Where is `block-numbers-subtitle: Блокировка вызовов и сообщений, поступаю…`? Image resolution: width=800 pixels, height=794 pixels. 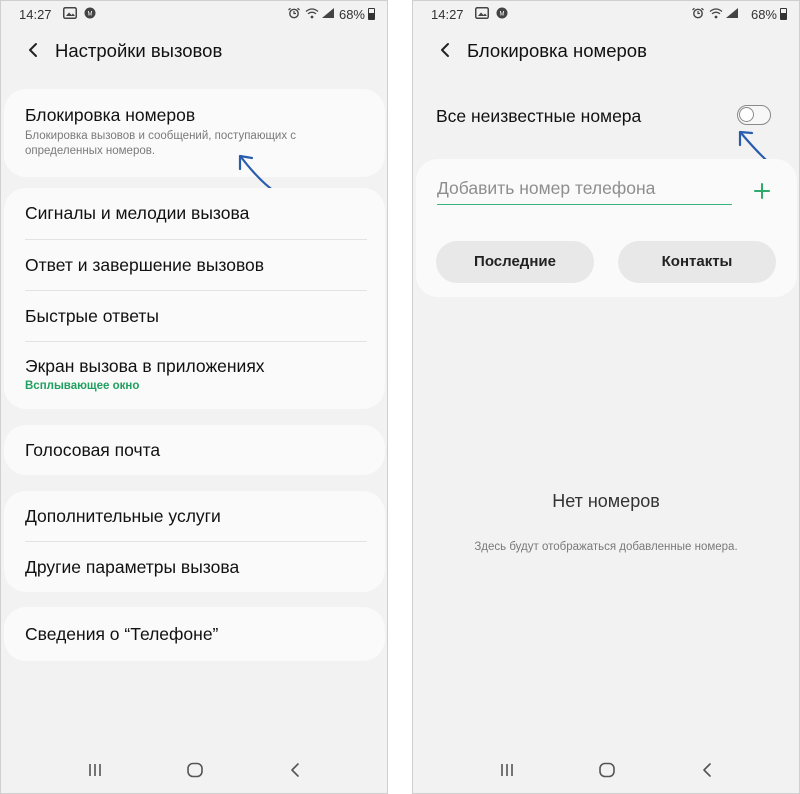 block-numbers-subtitle: Блокировка вызовов и сообщений, поступаю… is located at coordinates (161, 143).